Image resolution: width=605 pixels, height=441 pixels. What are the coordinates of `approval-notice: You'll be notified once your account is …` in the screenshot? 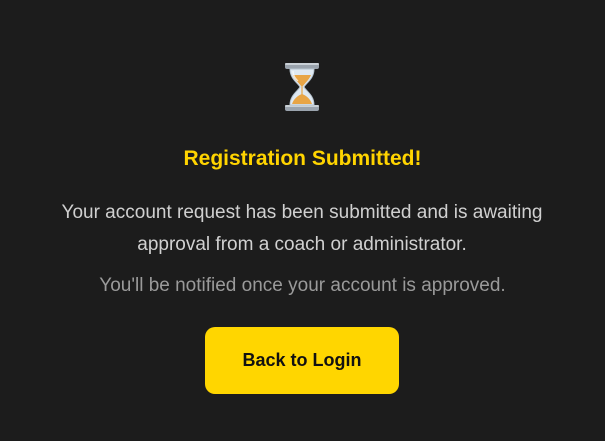 It's located at (302, 285).